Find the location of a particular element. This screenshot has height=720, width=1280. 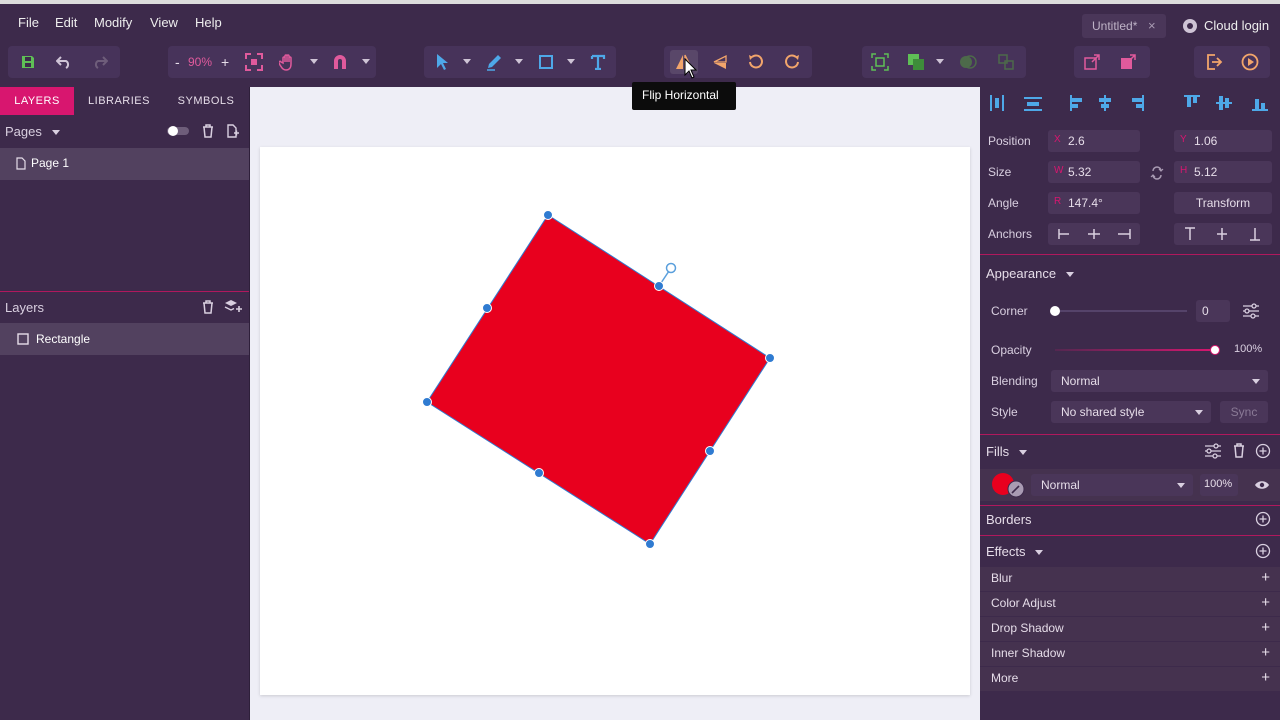

tab-symbols: SYMBOLS is located at coordinates (206, 101).